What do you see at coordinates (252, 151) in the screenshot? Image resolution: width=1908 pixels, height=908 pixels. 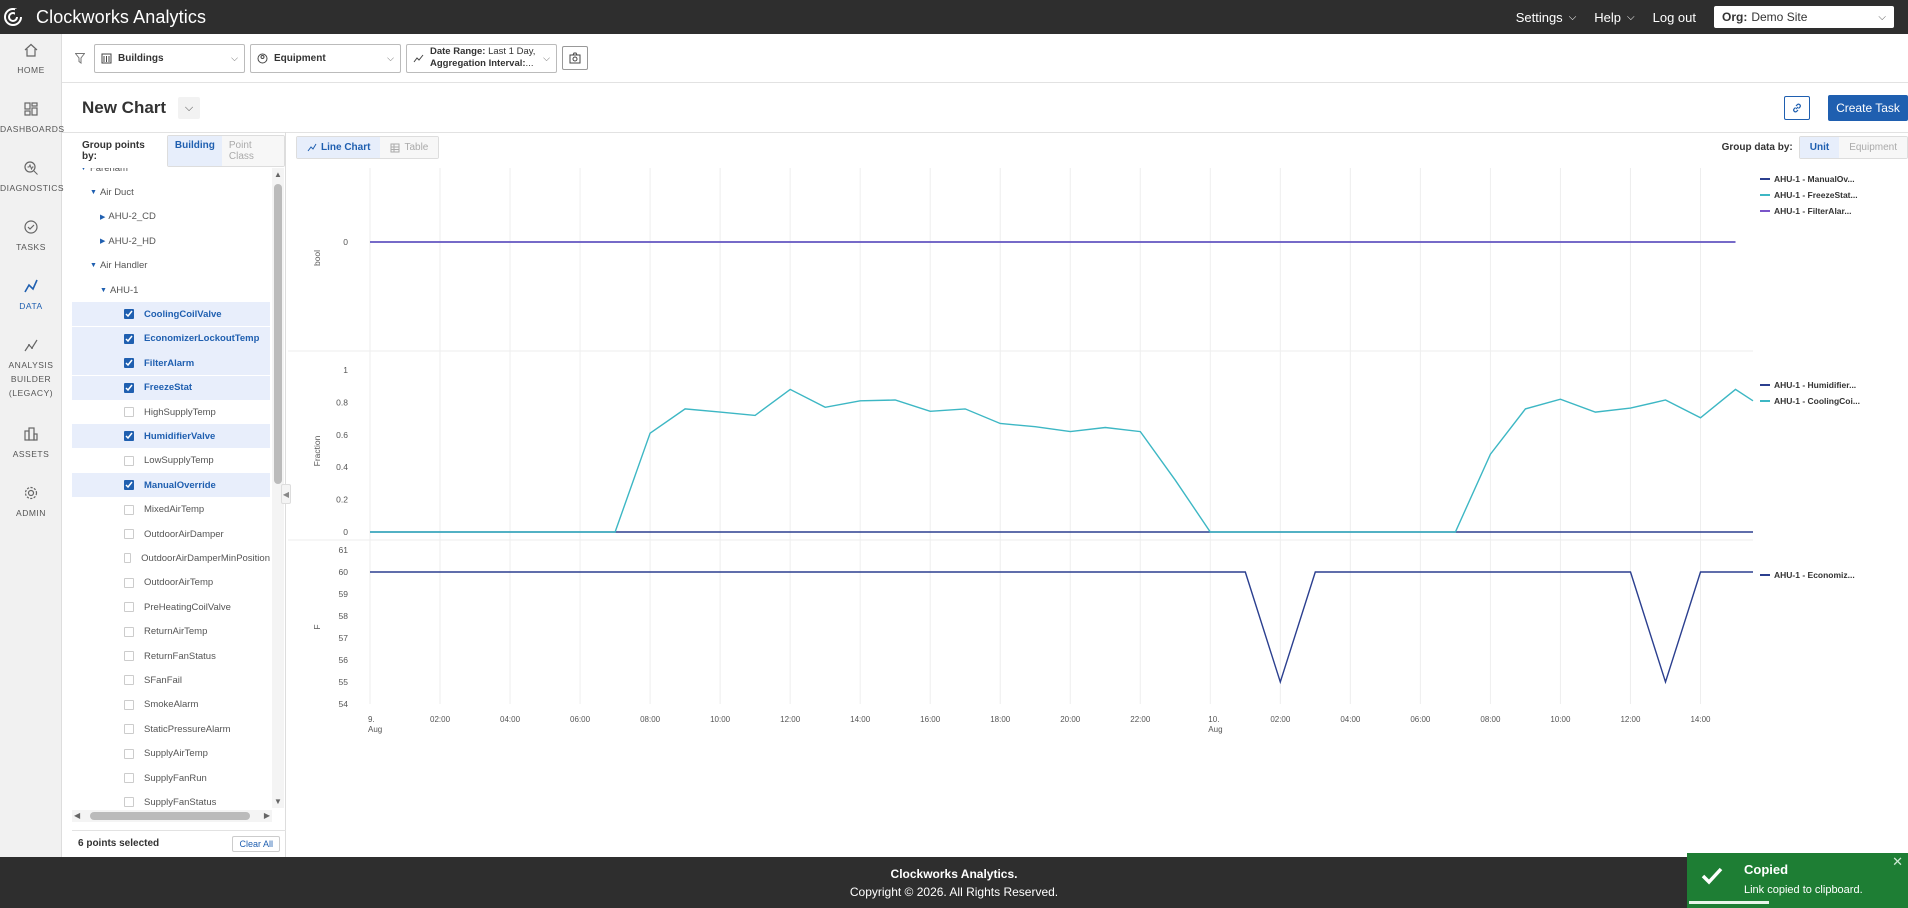 I see `group-by-point-class-option: Point Class` at bounding box center [252, 151].